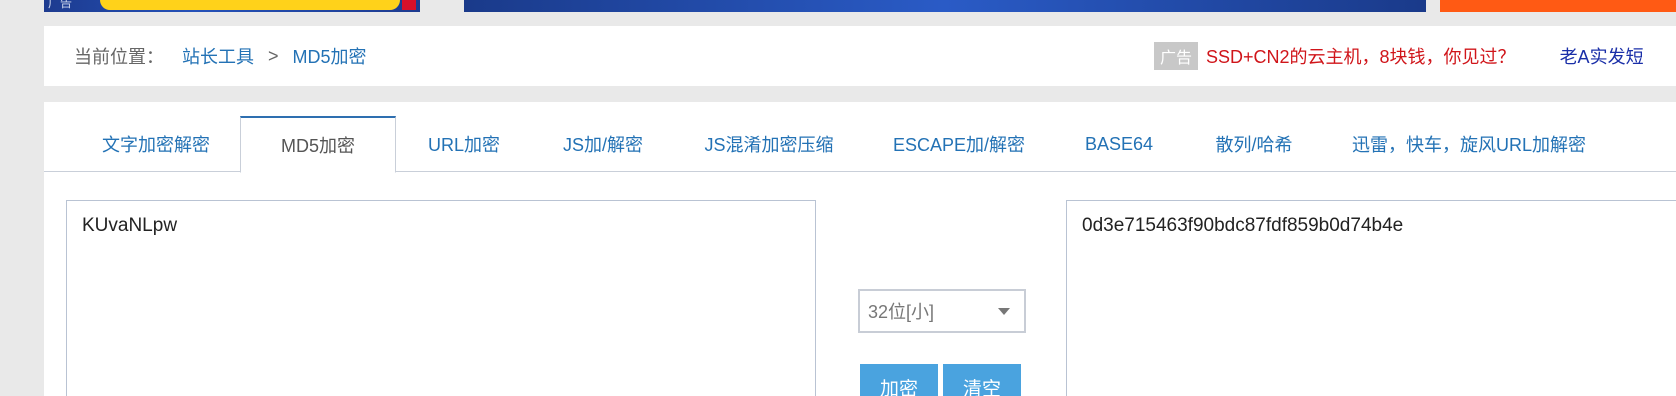  I want to click on clear-button: 清空, so click(982, 380).